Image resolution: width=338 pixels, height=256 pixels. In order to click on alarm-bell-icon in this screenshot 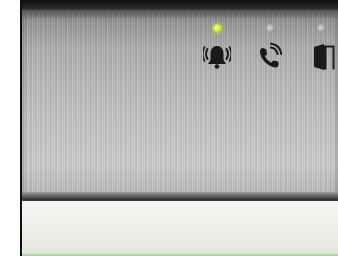, I will do `click(217, 57)`.